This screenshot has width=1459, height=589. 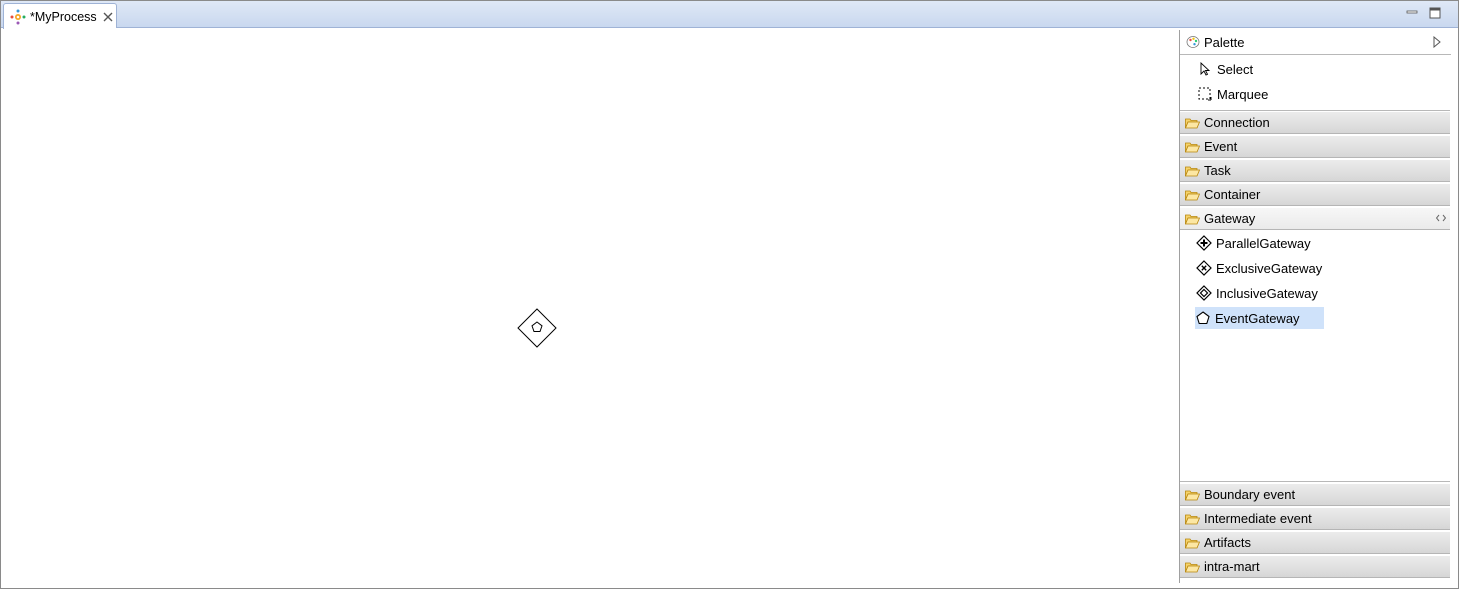 I want to click on drawer-intermediate-event: Intermediate event, so click(x=1315, y=519).